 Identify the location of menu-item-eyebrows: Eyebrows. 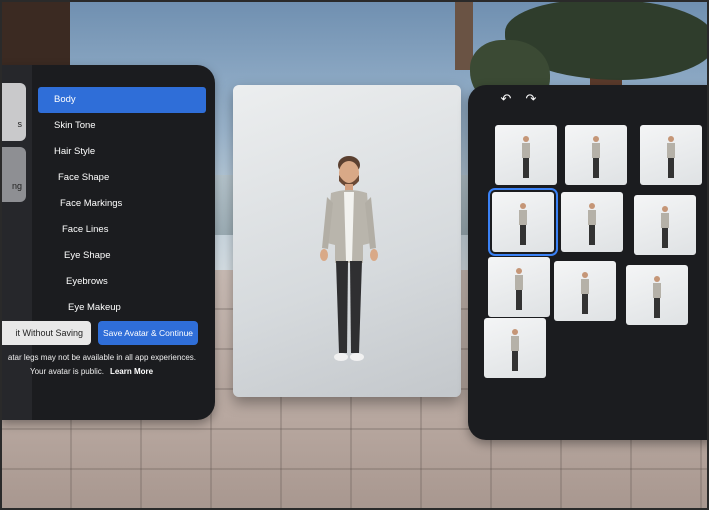
(122, 282).